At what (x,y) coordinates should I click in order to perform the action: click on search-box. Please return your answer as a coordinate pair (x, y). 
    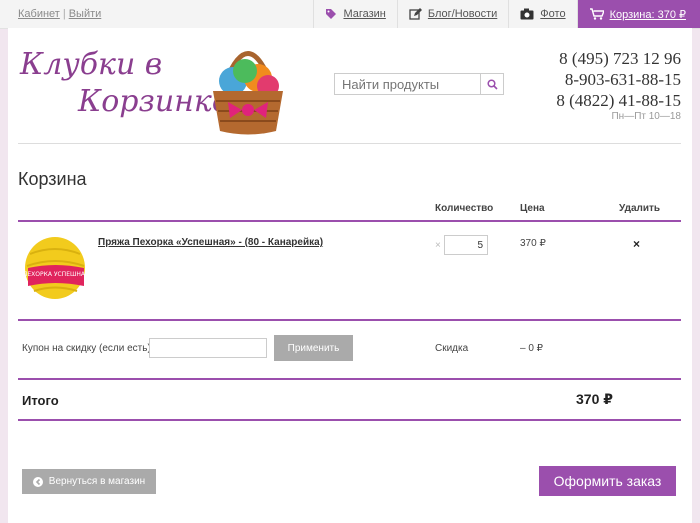
    Looking at the image, I should click on (419, 84).